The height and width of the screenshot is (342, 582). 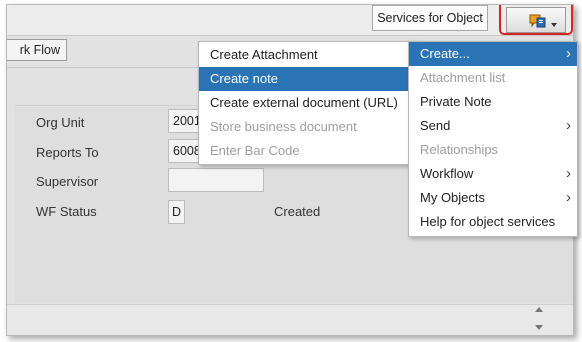 I want to click on submenu-item-label: Enter Bar Code, so click(x=255, y=150).